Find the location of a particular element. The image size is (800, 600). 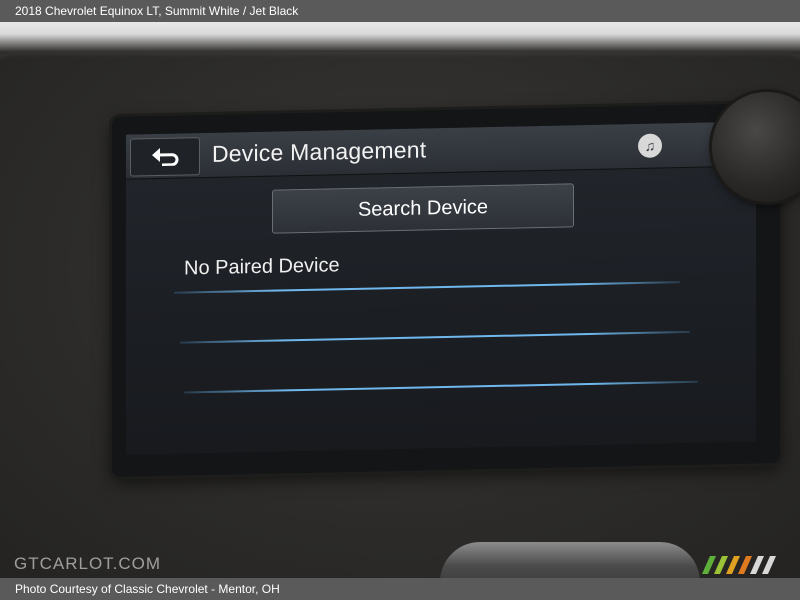

back-arrow-icon is located at coordinates (165, 157).